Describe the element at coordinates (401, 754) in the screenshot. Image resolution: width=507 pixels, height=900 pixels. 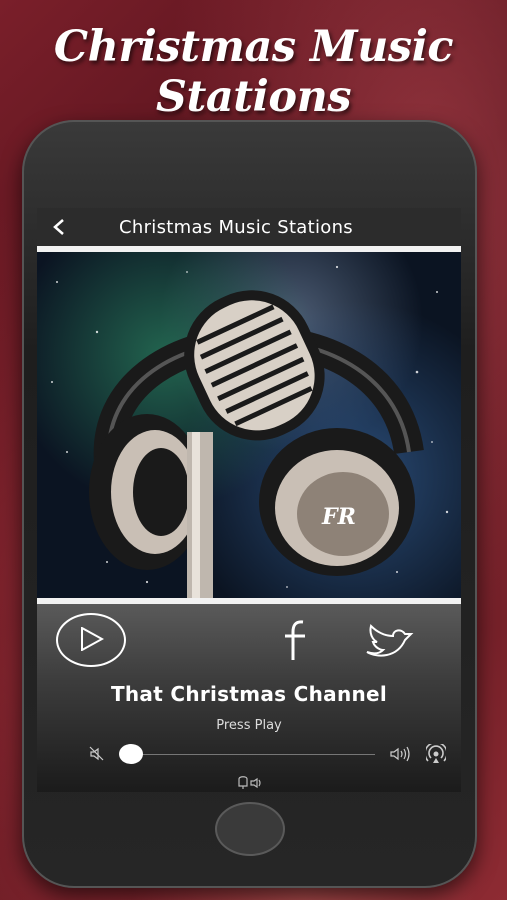
I see `volume-icon` at that location.